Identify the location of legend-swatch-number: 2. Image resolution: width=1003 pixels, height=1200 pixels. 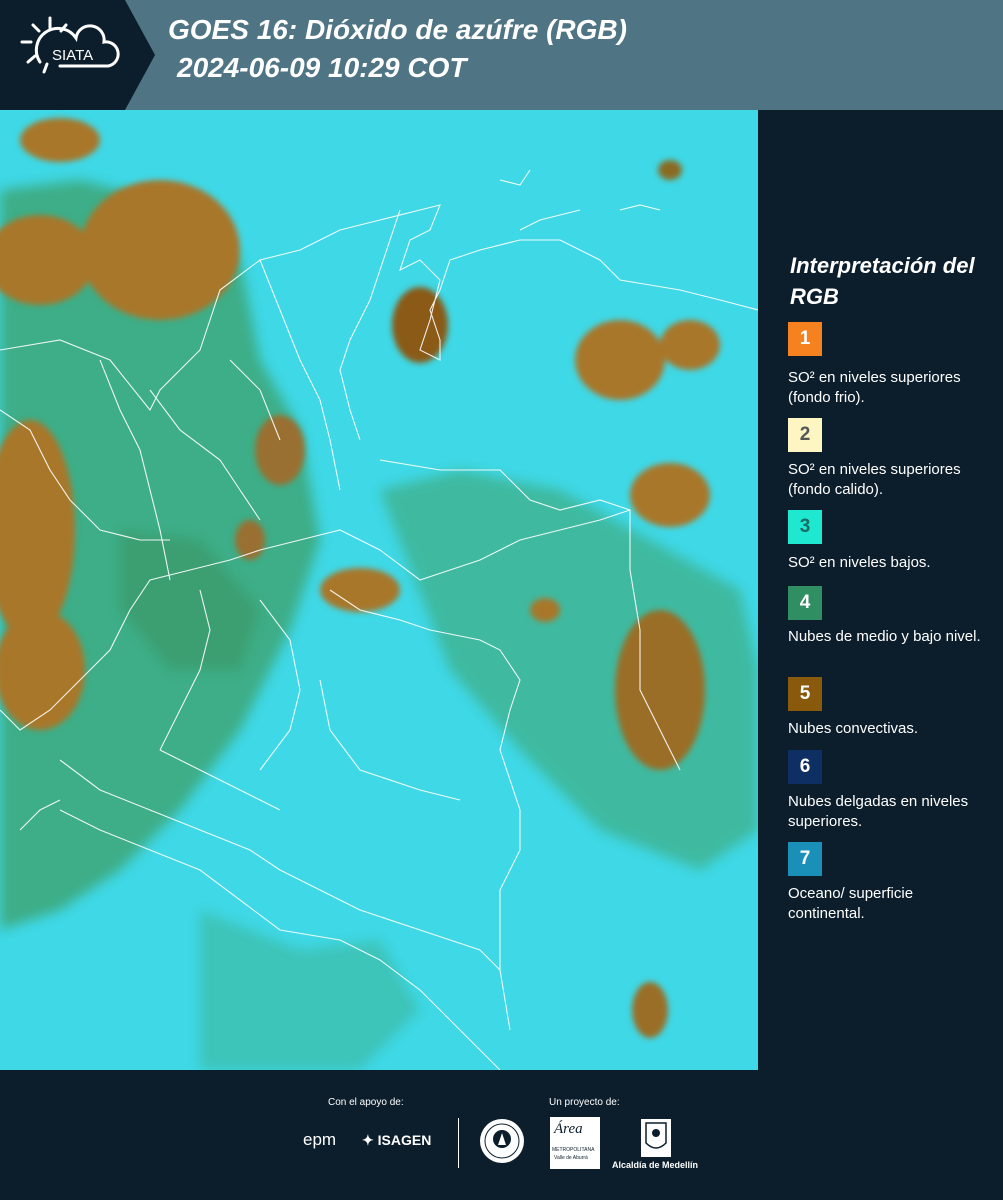
(805, 434).